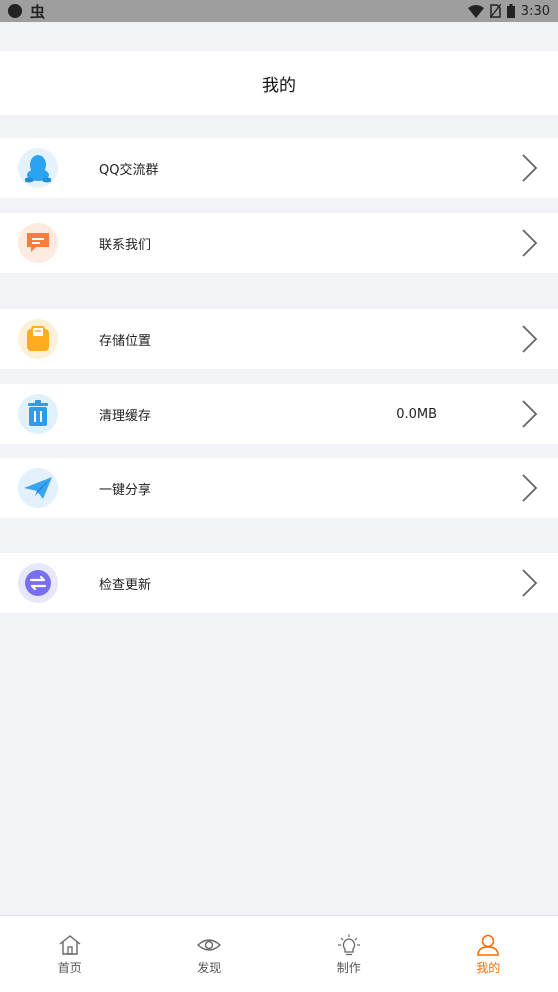 The image size is (558, 992). I want to click on menu-item-label: 清理缓存, so click(125, 416).